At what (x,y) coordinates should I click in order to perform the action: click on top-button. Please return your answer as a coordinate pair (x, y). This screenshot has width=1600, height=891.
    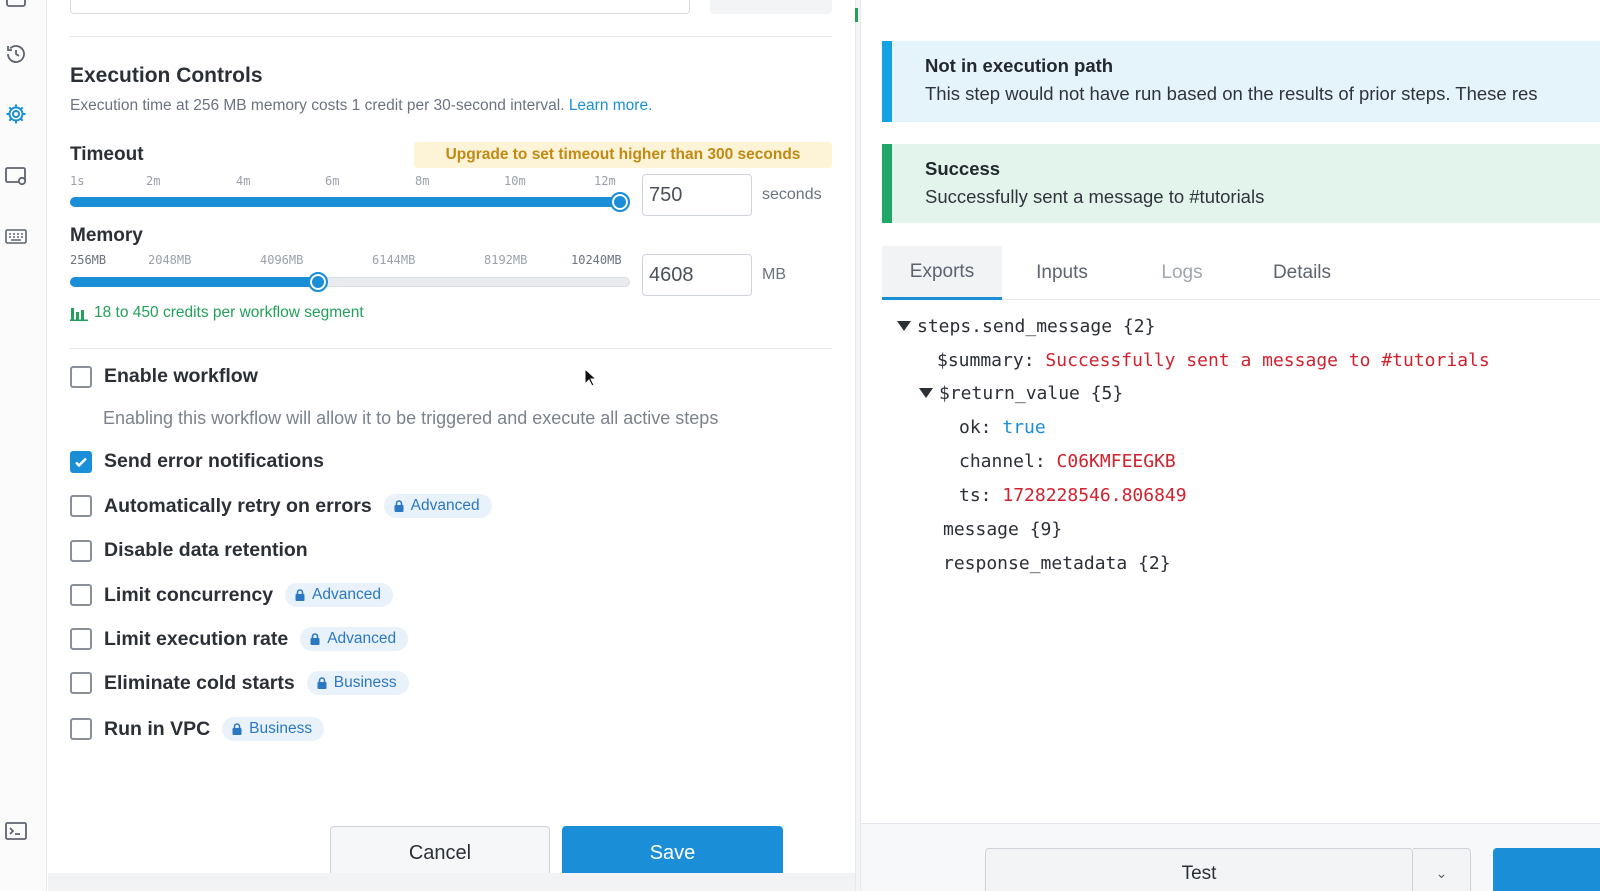
    Looking at the image, I should click on (771, 7).